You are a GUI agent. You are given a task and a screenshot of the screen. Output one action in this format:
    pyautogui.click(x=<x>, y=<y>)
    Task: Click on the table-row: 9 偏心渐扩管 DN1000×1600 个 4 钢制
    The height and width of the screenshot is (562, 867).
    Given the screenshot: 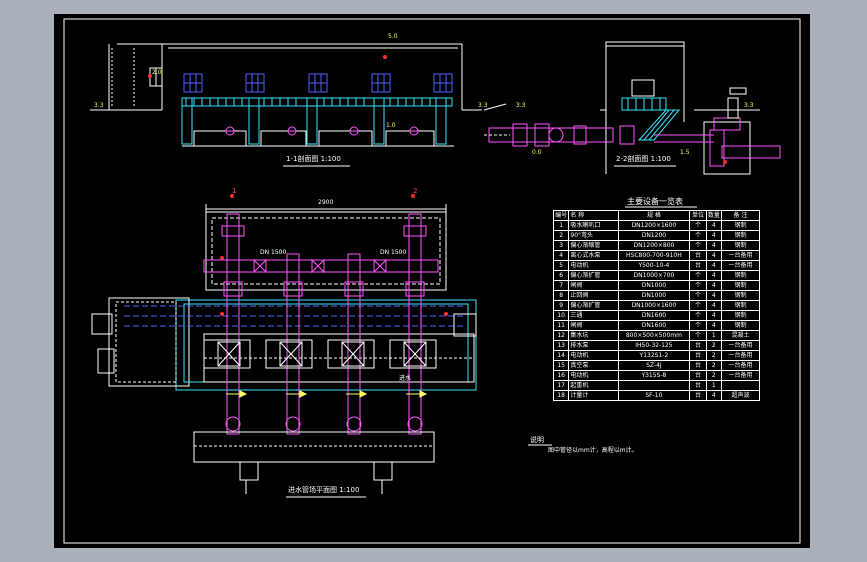 What is the action you would take?
    pyautogui.click(x=656, y=305)
    